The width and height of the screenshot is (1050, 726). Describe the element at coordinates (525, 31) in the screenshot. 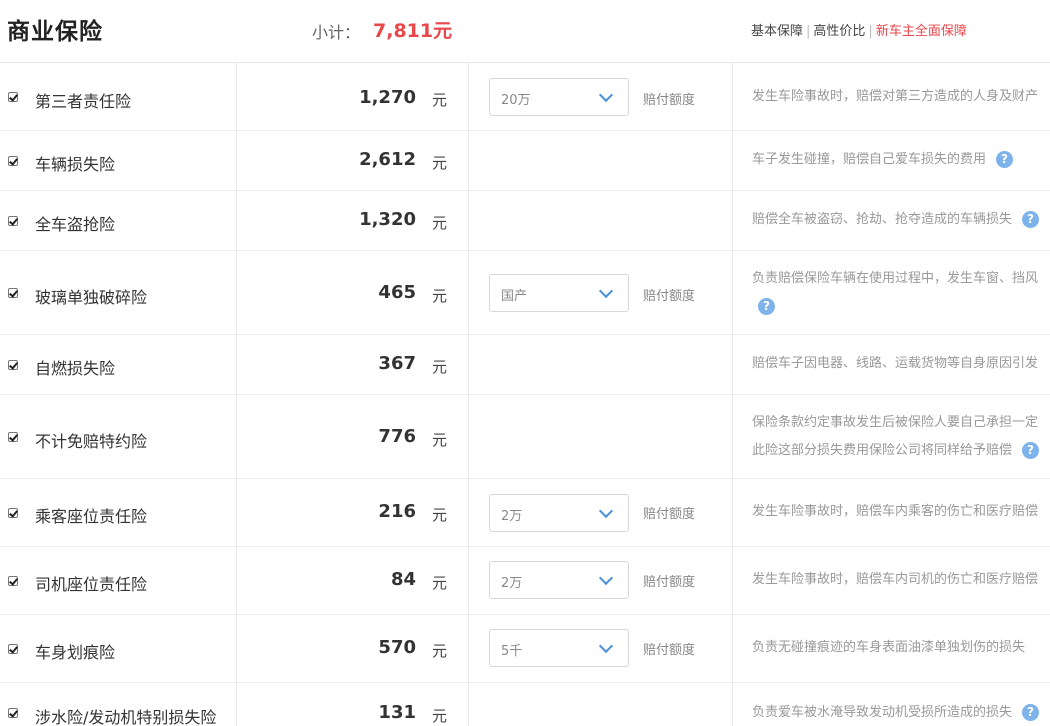

I see `section-header: 商业保险 小计： 7,811元 基本保障 | 高性价比 | 新车主全面保障` at that location.